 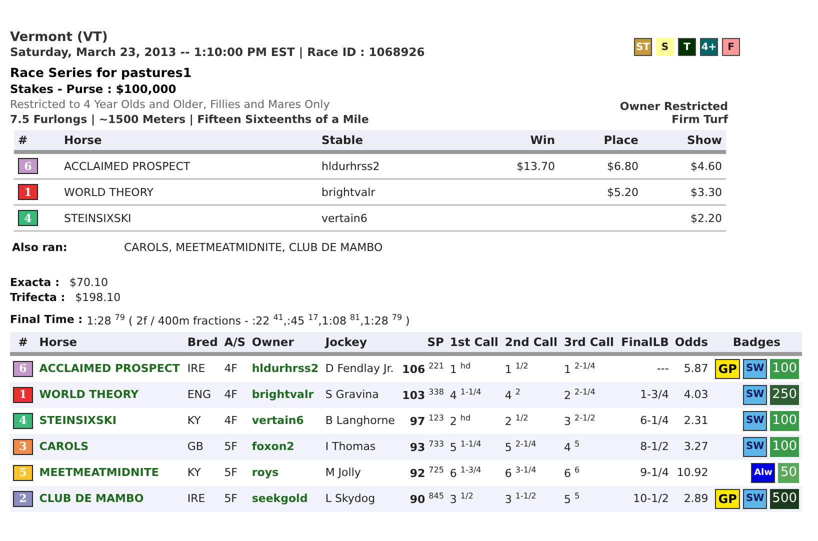 What do you see at coordinates (706, 166) in the screenshot?
I see `show-payout: $4.60` at bounding box center [706, 166].